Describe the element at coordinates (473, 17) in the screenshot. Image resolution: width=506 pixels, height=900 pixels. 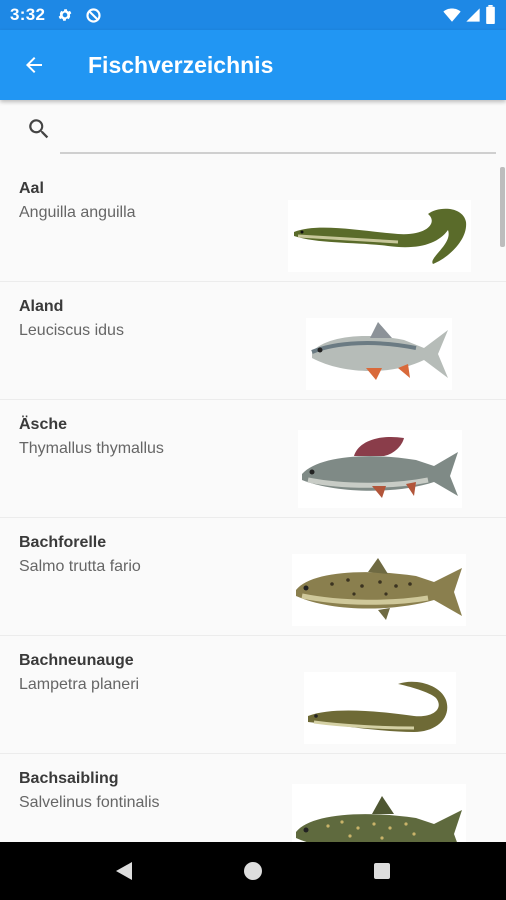
I see `cell-signal-icon` at that location.